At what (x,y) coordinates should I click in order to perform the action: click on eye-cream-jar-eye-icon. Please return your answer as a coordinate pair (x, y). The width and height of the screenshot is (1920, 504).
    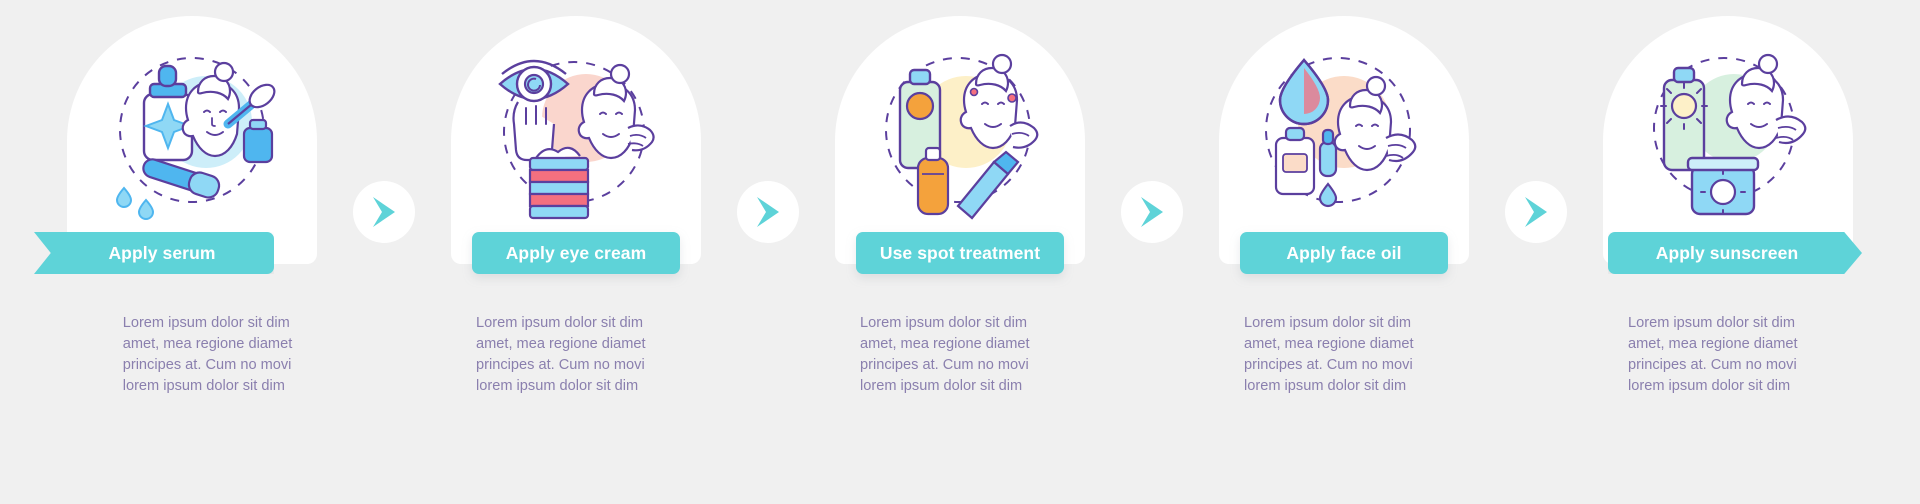
    Looking at the image, I should click on (576, 136).